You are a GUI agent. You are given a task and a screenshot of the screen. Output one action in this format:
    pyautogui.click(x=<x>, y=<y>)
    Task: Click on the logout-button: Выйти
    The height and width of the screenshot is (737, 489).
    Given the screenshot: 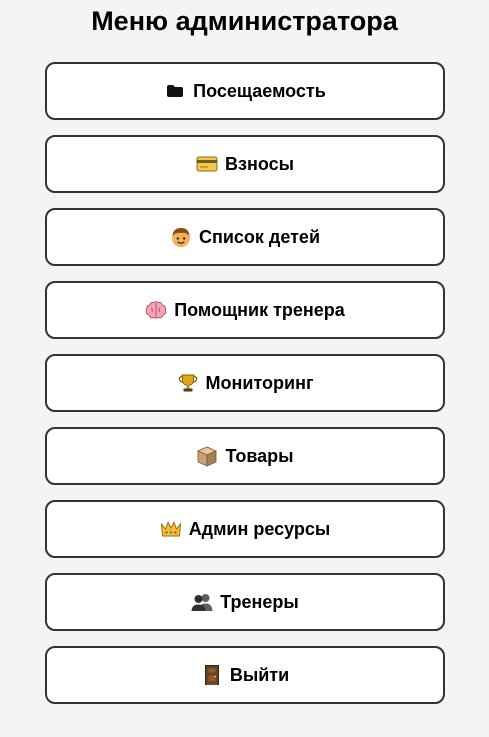 What is the action you would take?
    pyautogui.click(x=245, y=675)
    